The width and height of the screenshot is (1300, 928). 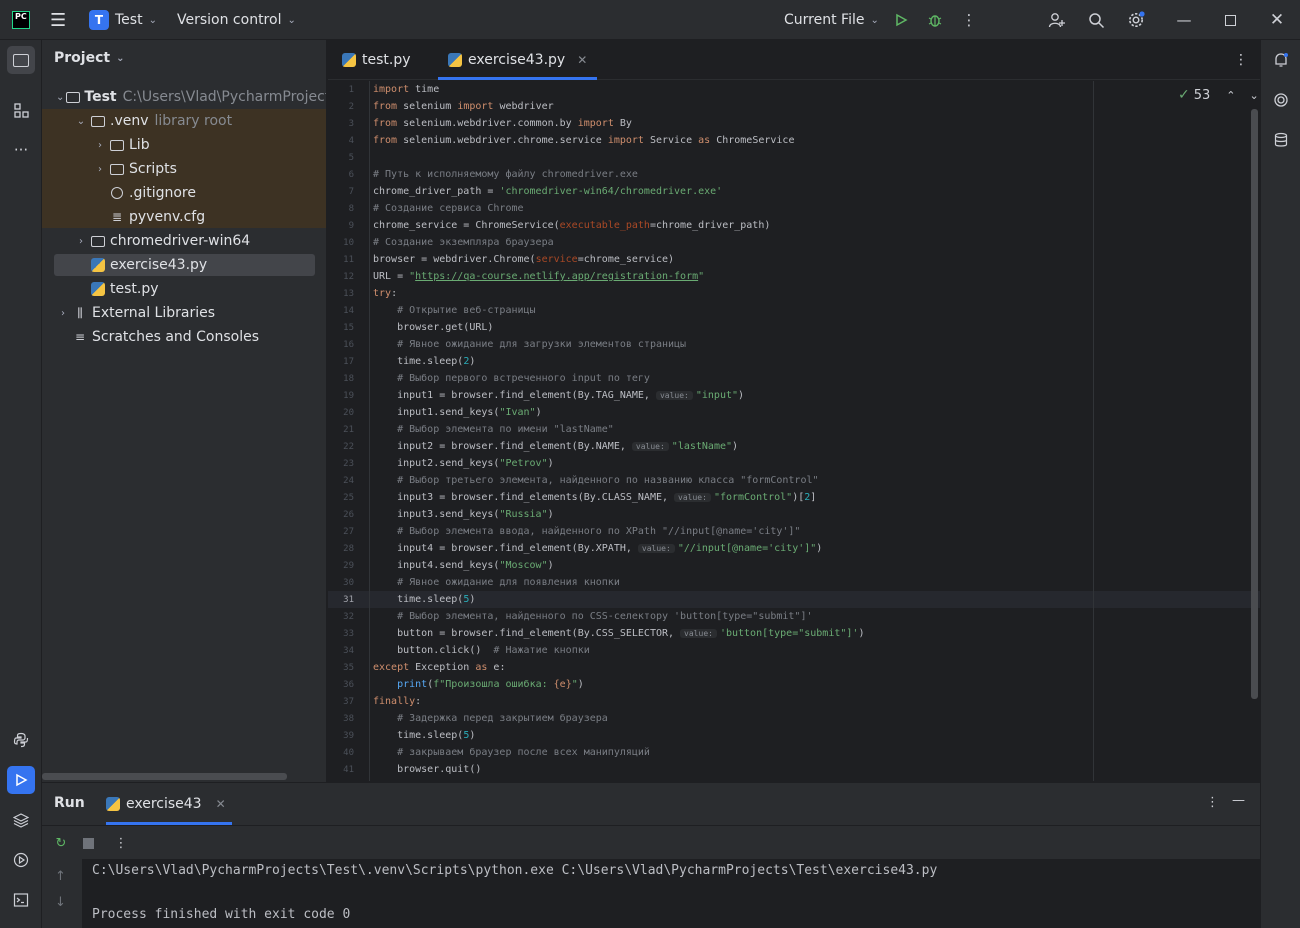 What do you see at coordinates (341, 702) in the screenshot?
I see `line-number: 37` at bounding box center [341, 702].